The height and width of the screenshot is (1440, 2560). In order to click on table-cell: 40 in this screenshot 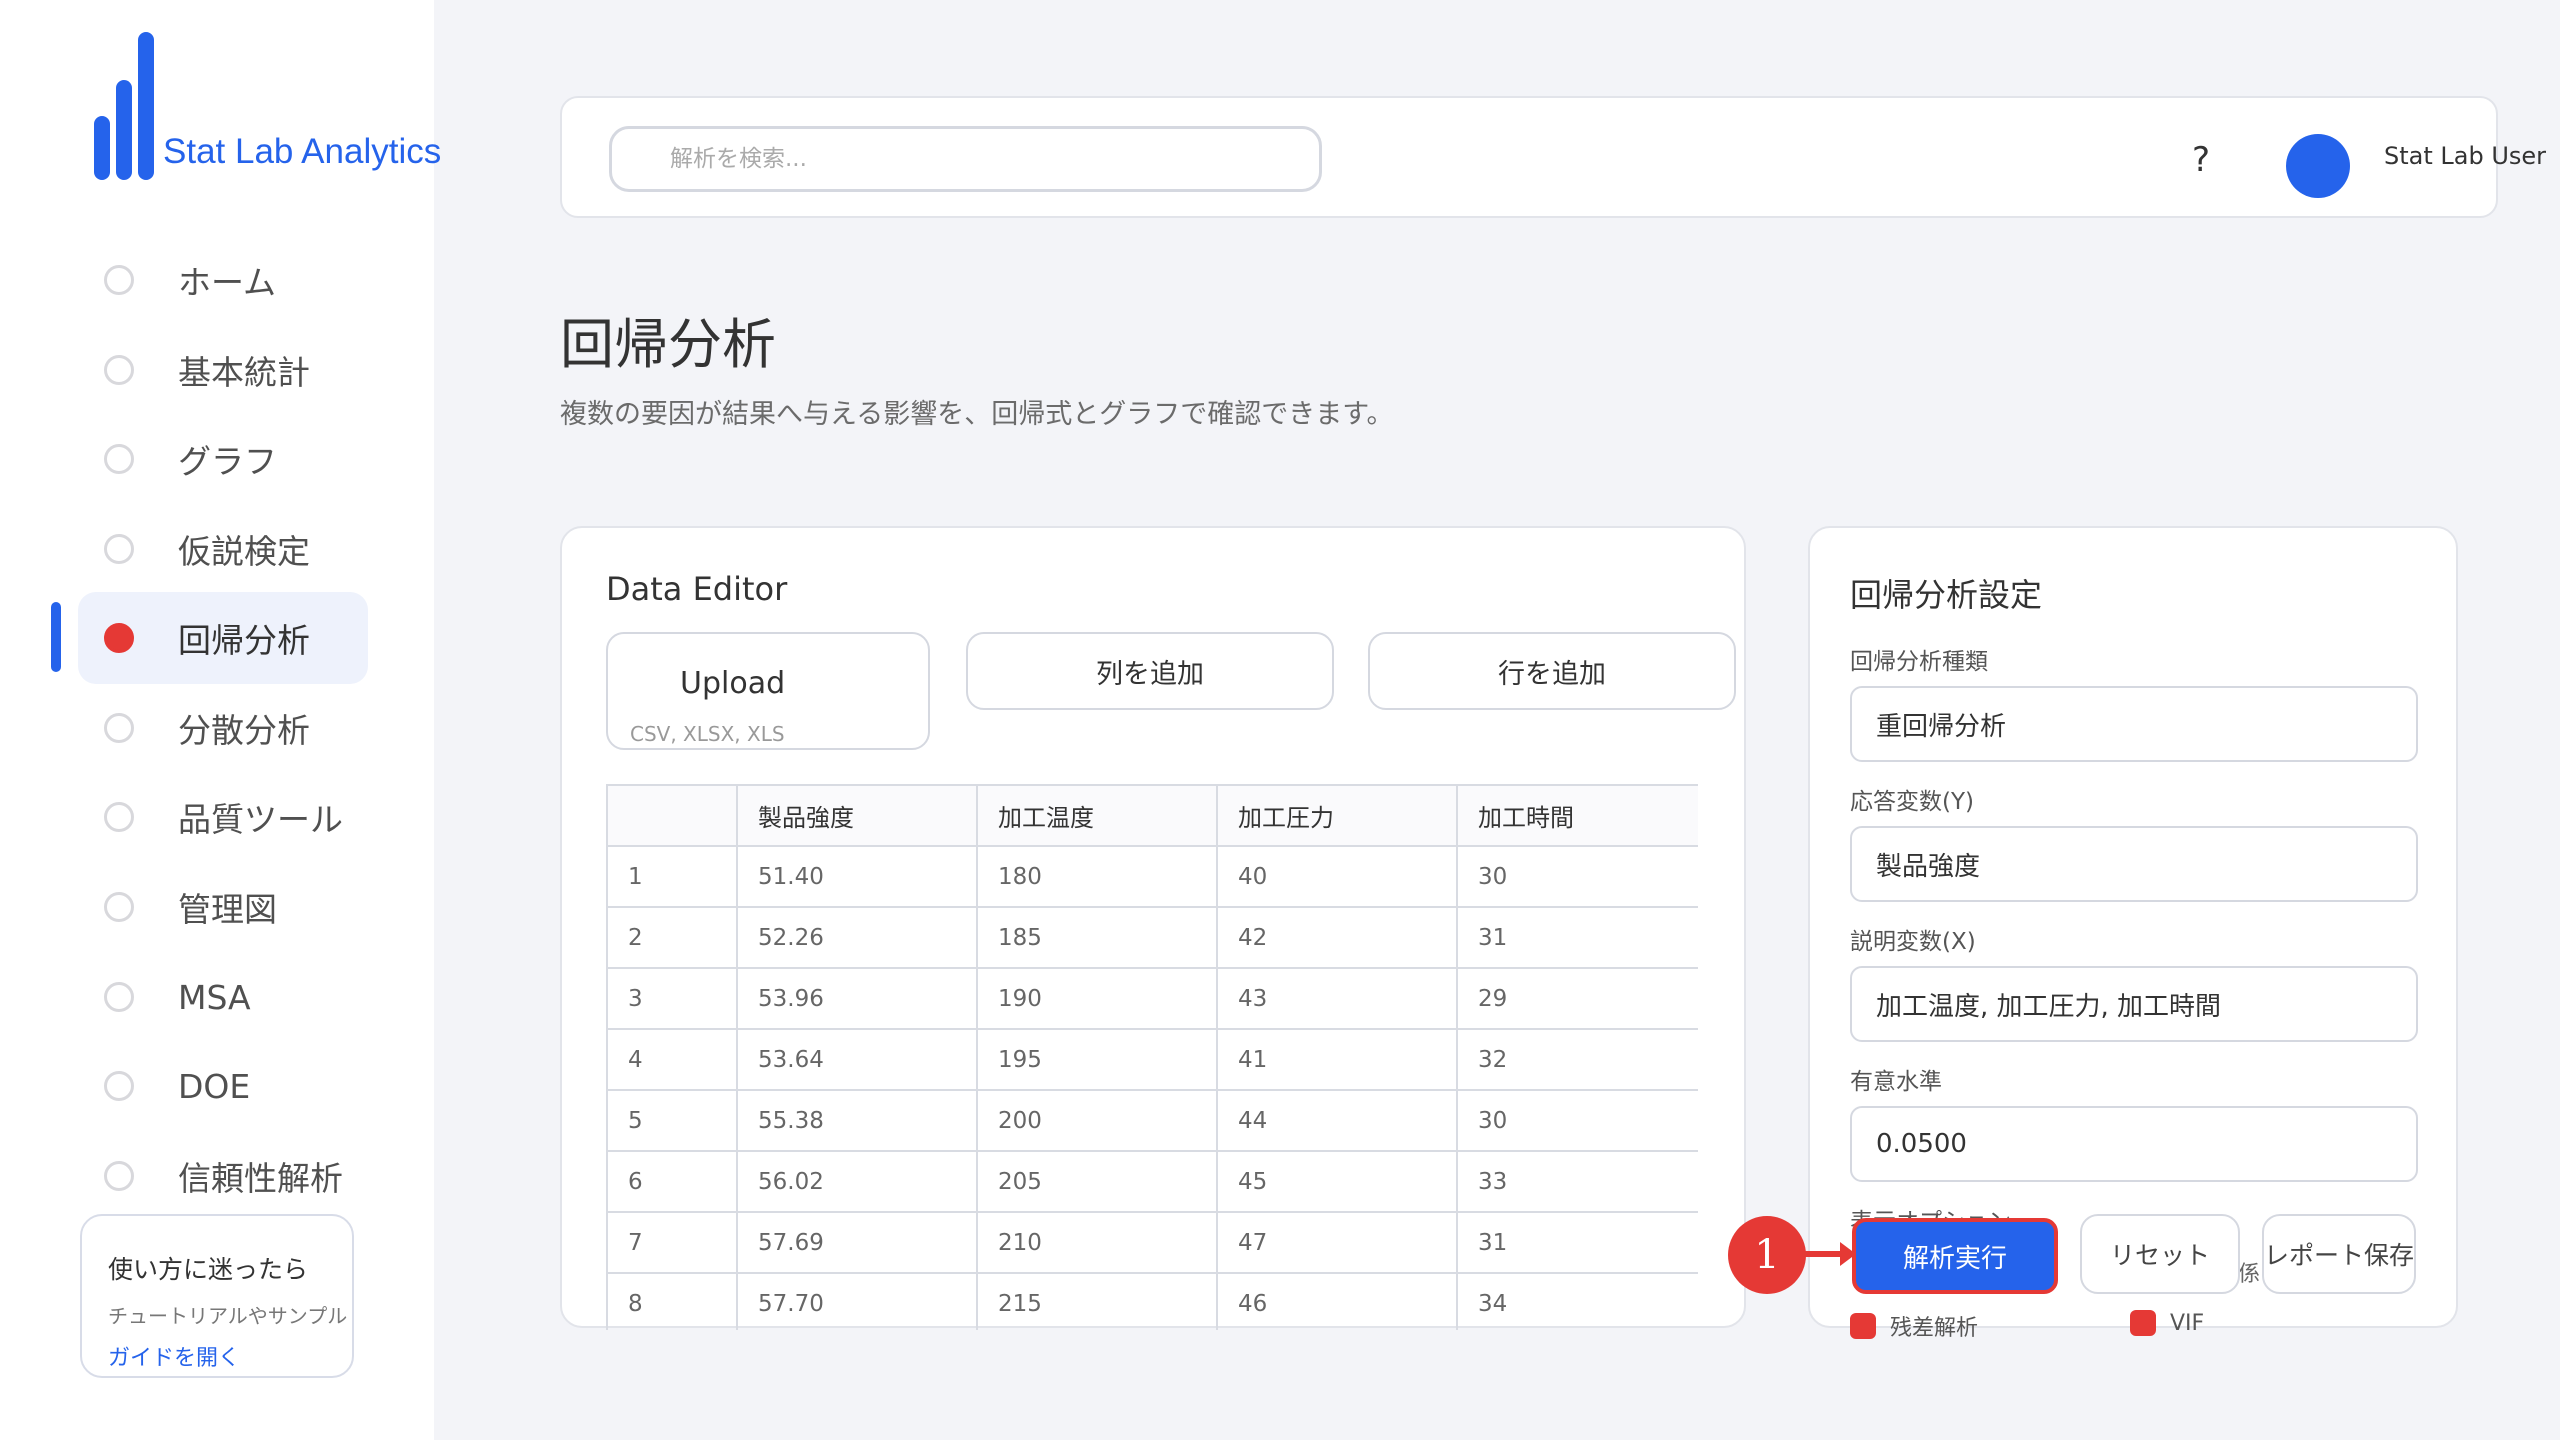, I will do `click(1337, 876)`.